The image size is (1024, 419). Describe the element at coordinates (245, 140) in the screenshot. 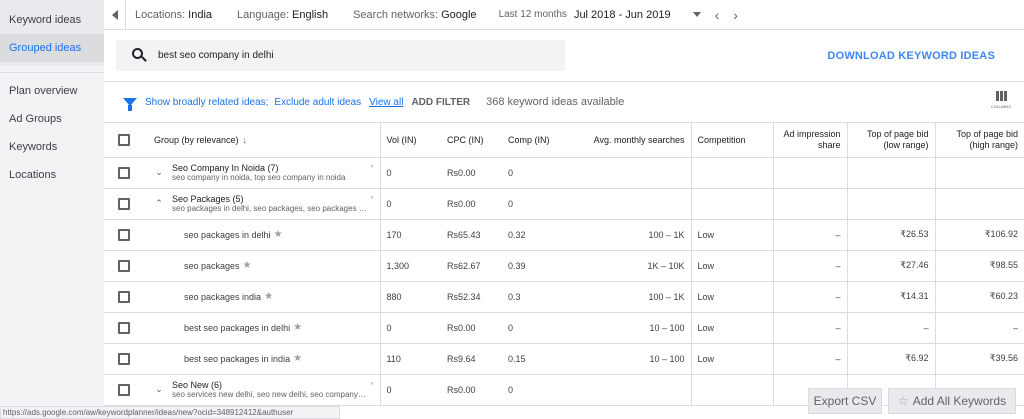

I see `sort-arrow-icon: ↓` at that location.